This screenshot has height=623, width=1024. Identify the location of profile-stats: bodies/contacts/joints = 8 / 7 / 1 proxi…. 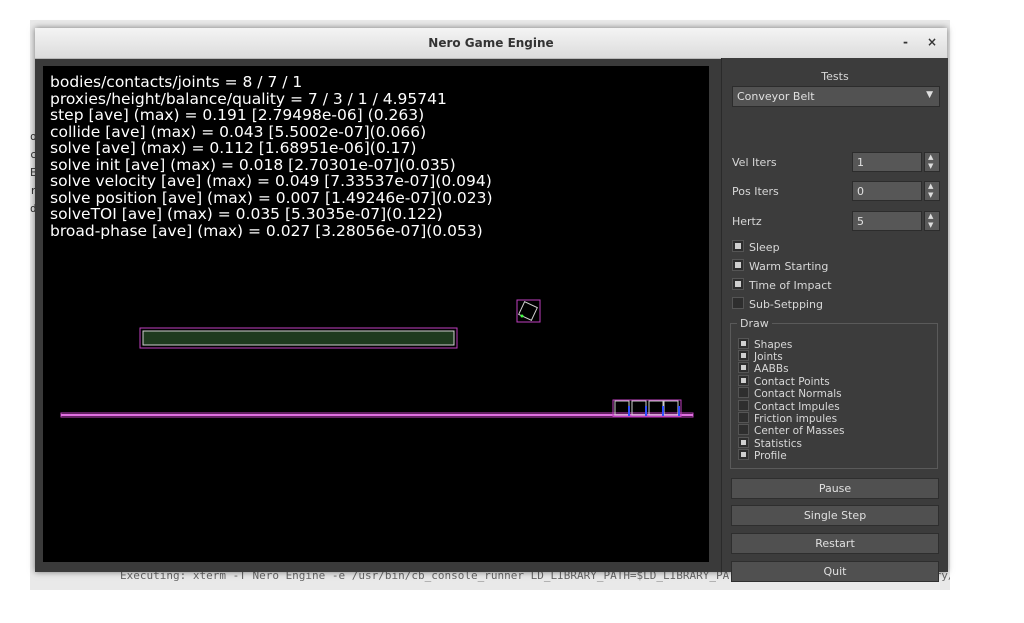
(271, 156).